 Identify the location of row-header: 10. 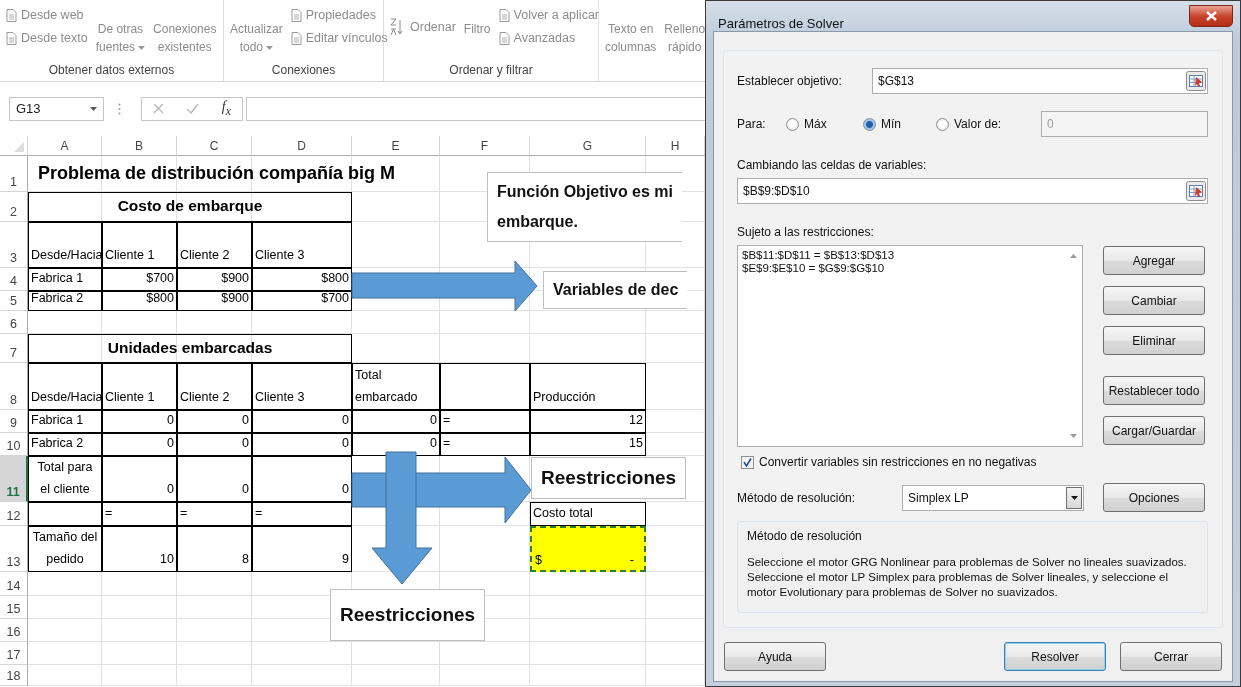
(14, 444).